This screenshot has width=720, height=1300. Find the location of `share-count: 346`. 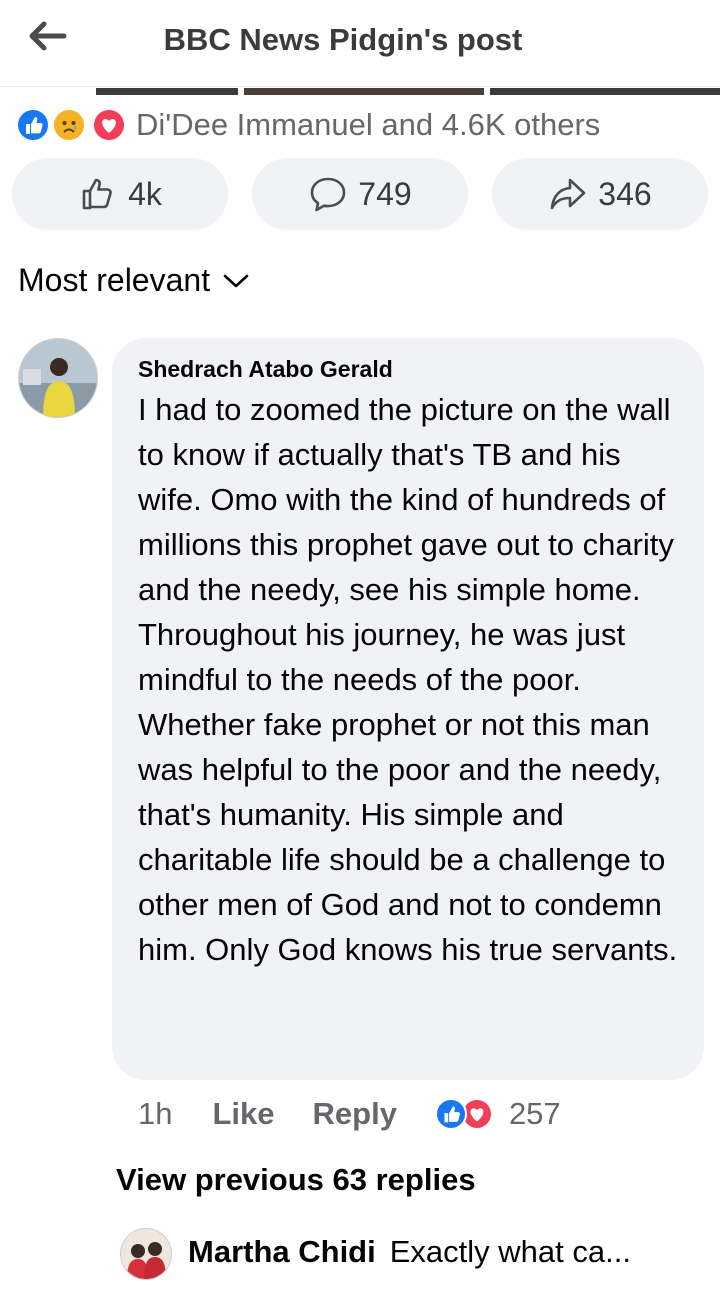

share-count: 346 is located at coordinates (625, 193).